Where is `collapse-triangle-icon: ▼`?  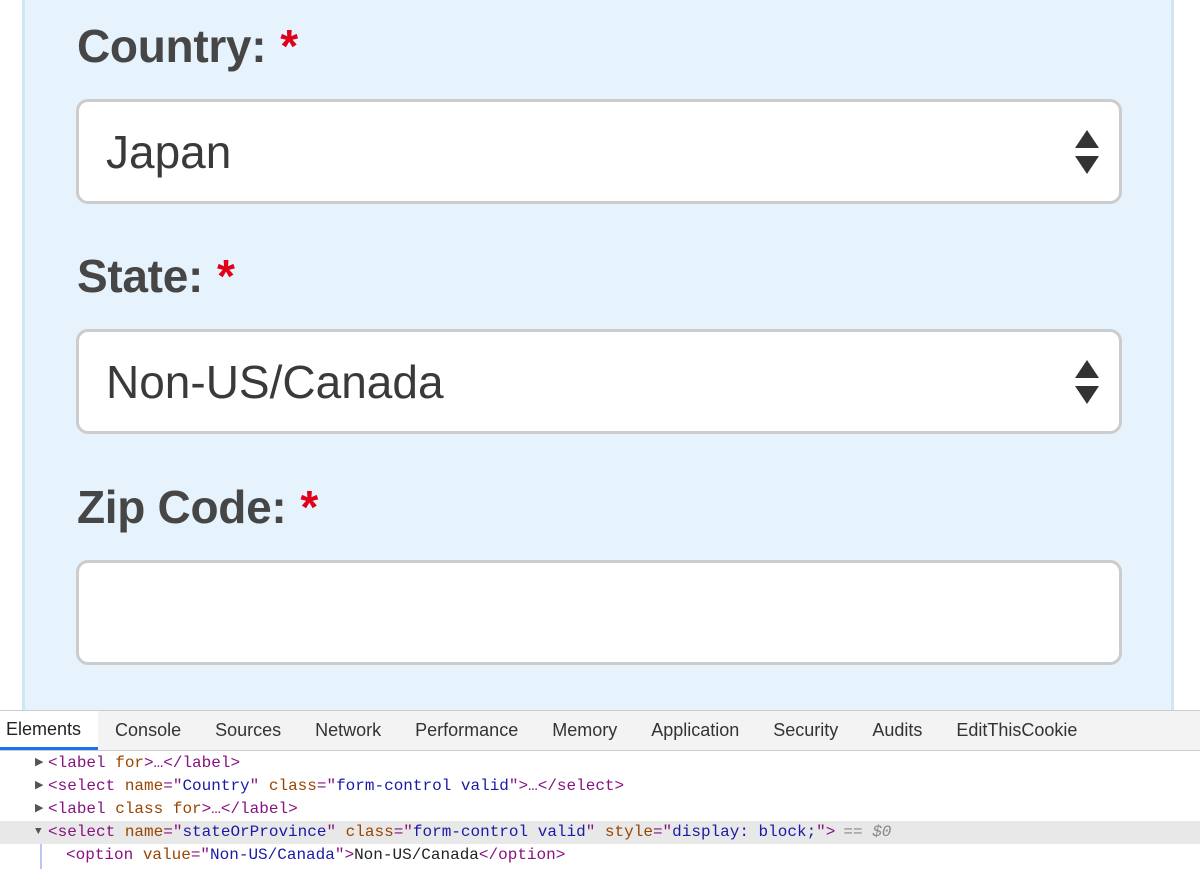
collapse-triangle-icon: ▼ is located at coordinates (41, 832).